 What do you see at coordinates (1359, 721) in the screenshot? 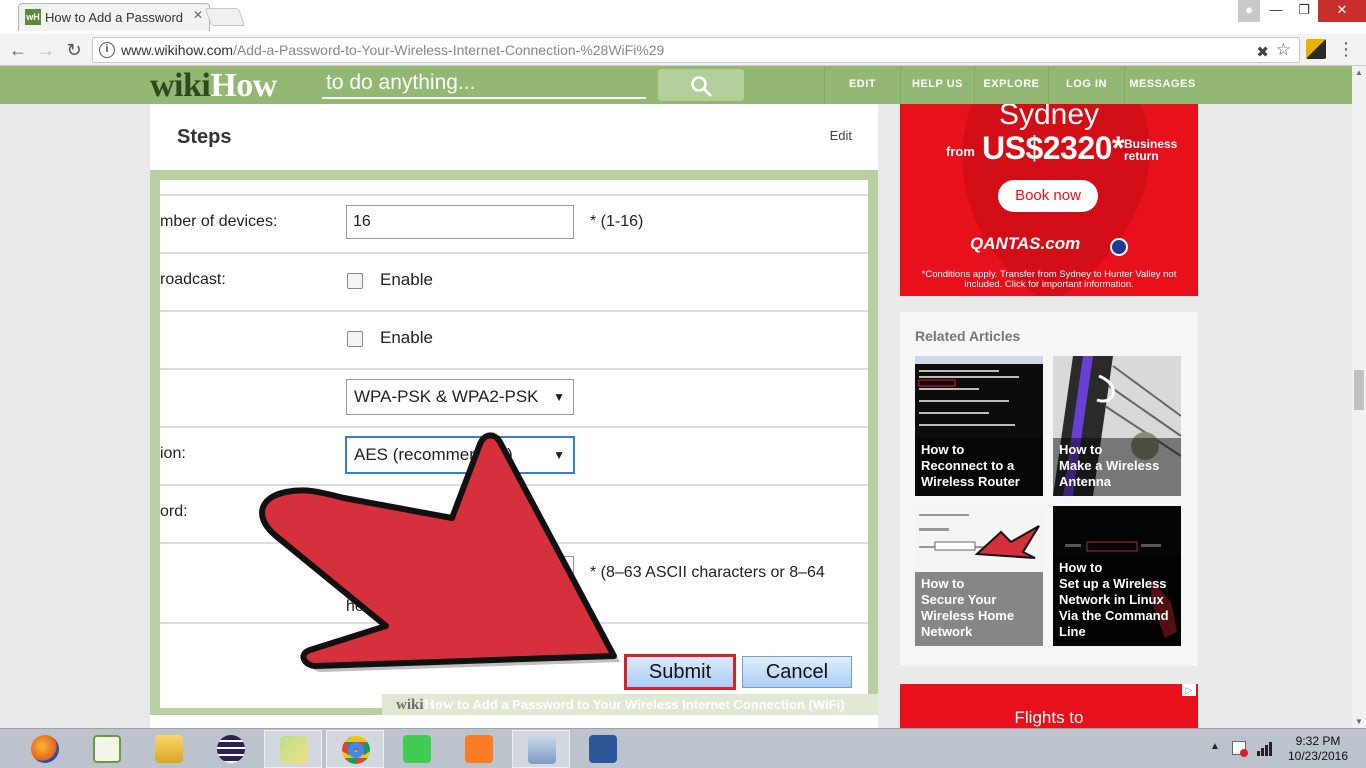
I see `scroll-down-icon: ▼` at bounding box center [1359, 721].